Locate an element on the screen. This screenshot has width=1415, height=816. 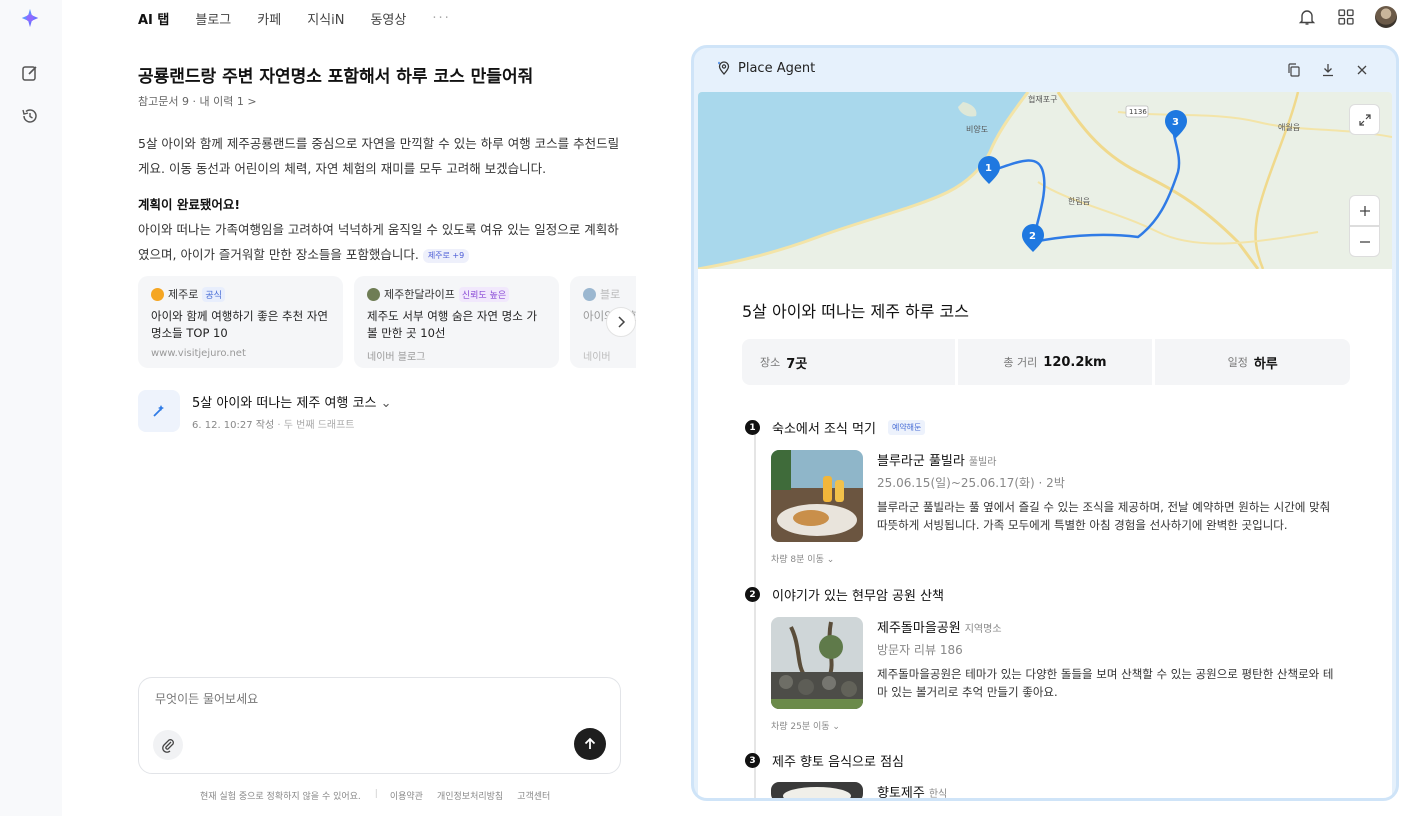
minus-icon is located at coordinates (1364, 241).